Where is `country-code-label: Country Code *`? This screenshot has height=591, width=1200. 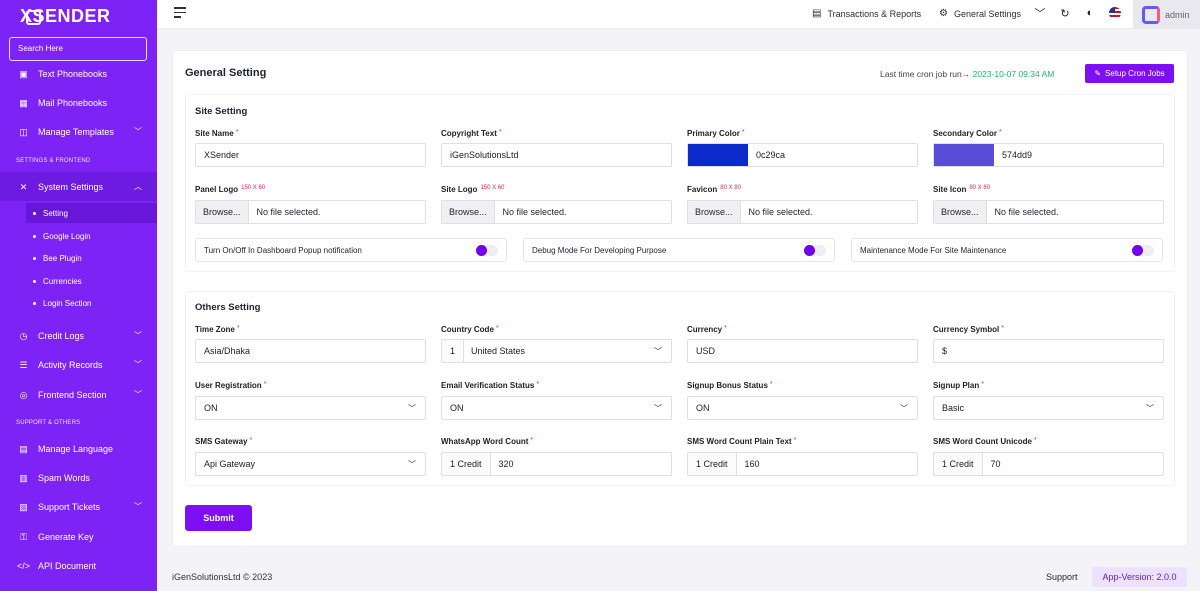 country-code-label: Country Code * is located at coordinates (470, 329).